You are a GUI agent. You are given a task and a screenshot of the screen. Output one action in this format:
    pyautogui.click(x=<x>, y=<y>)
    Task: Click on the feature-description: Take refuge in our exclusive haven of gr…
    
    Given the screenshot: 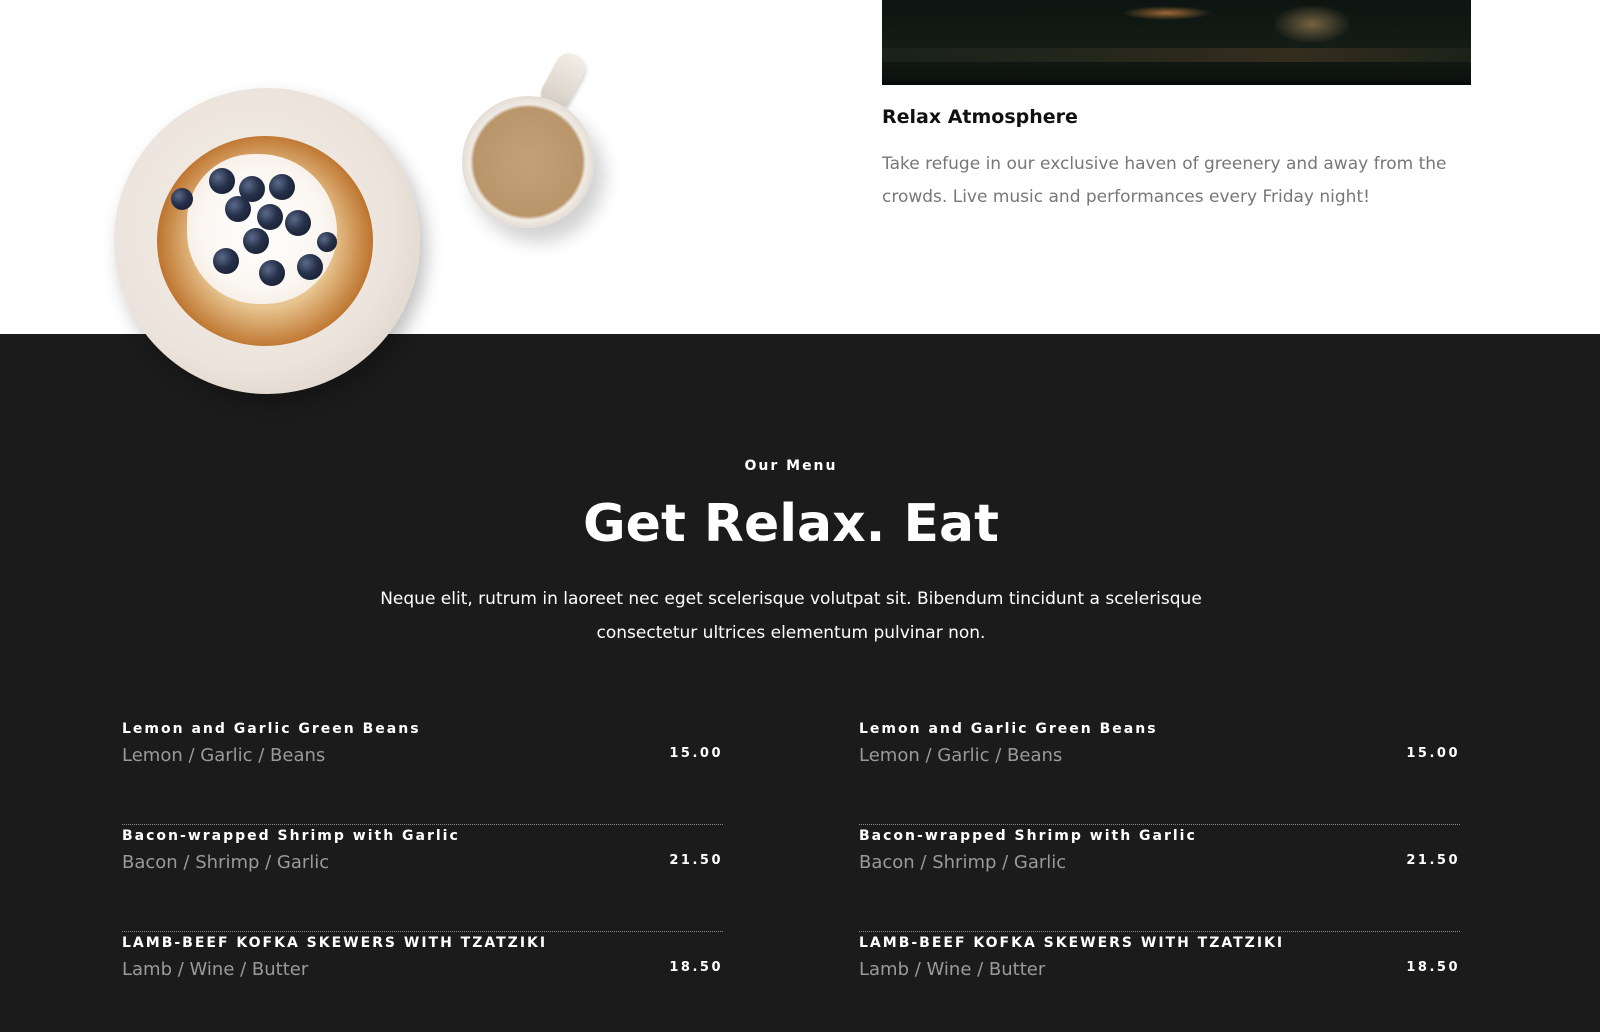 What is the action you would take?
    pyautogui.click(x=1164, y=180)
    